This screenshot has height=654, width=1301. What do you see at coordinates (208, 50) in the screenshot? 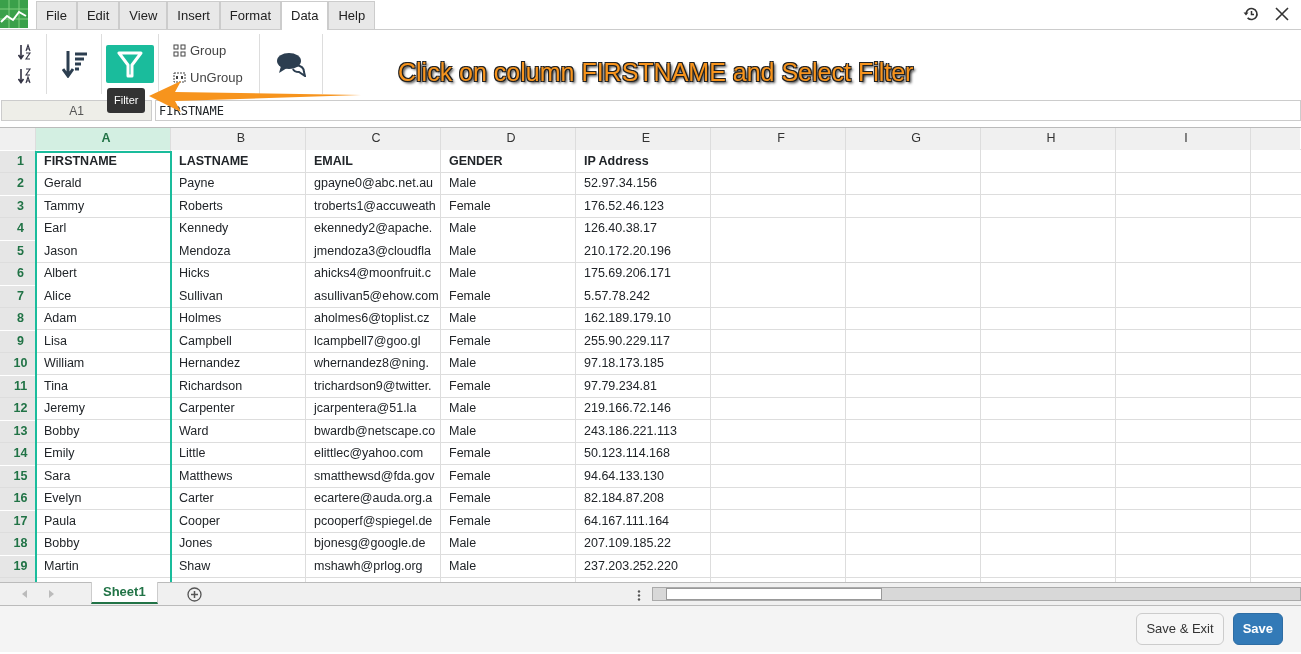
I see `group-button: Group` at bounding box center [208, 50].